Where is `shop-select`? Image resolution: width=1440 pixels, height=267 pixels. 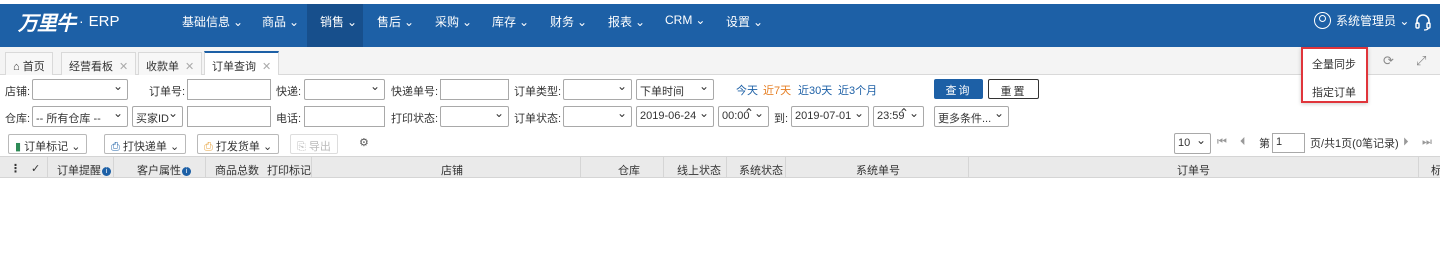
shop-select is located at coordinates (80, 89).